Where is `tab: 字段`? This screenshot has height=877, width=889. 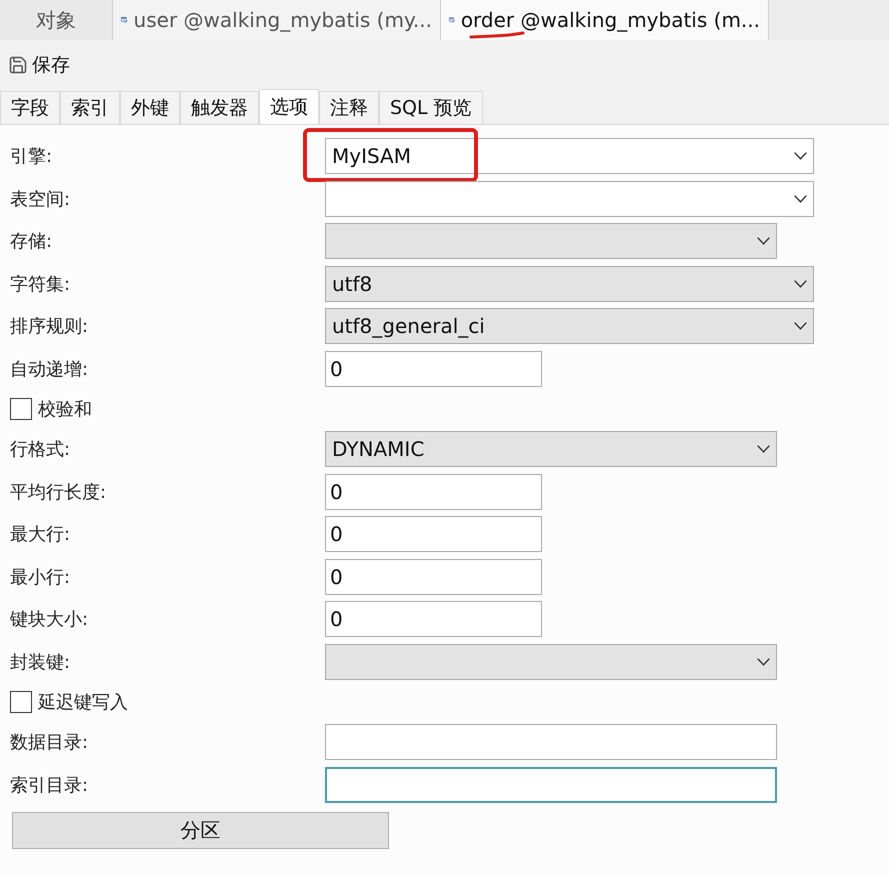
tab: 字段 is located at coordinates (30, 107).